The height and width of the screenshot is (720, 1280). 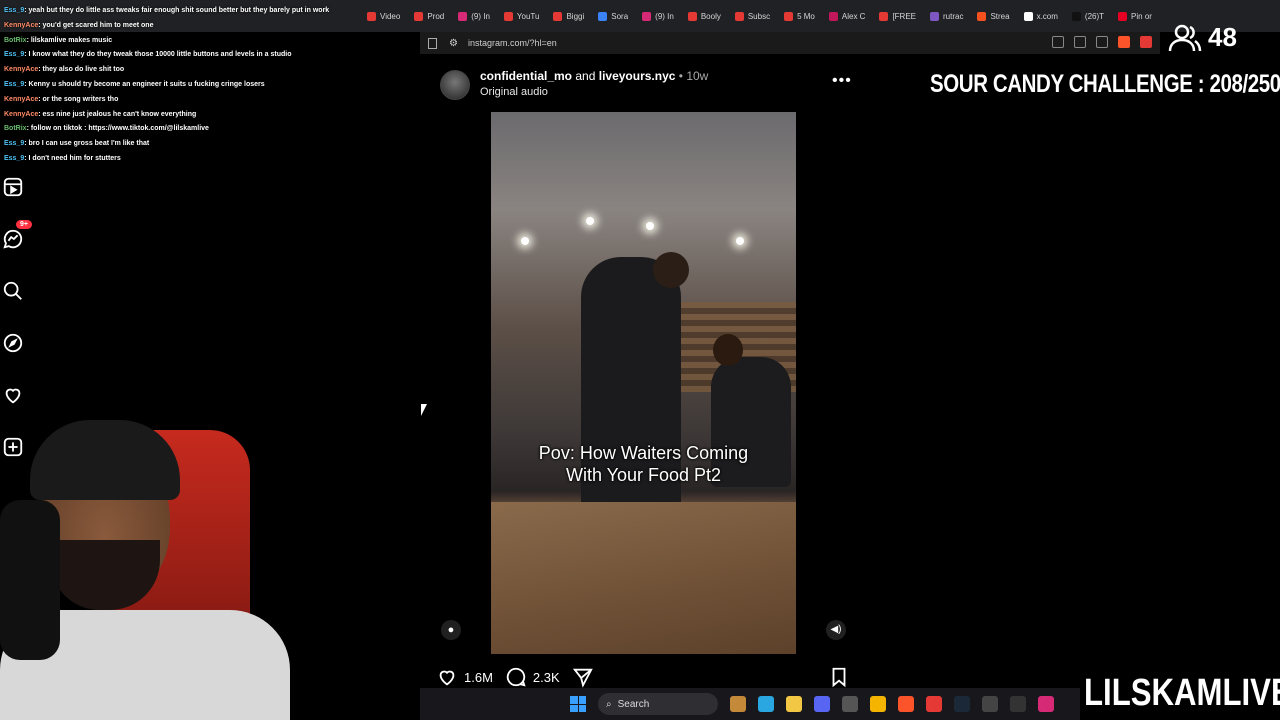 What do you see at coordinates (72, 158) in the screenshot?
I see `chat-text: : I don't need him for stutters` at bounding box center [72, 158].